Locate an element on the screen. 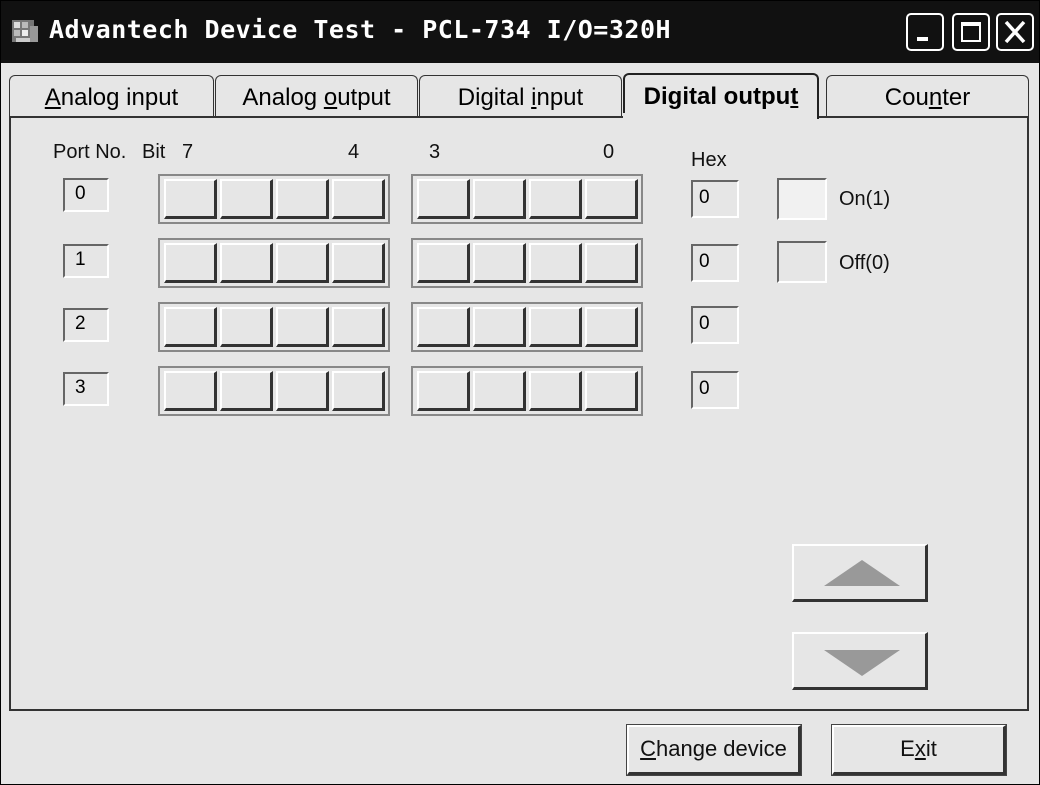 The height and width of the screenshot is (785, 1040). bit4-label: 4 is located at coordinates (354, 152).